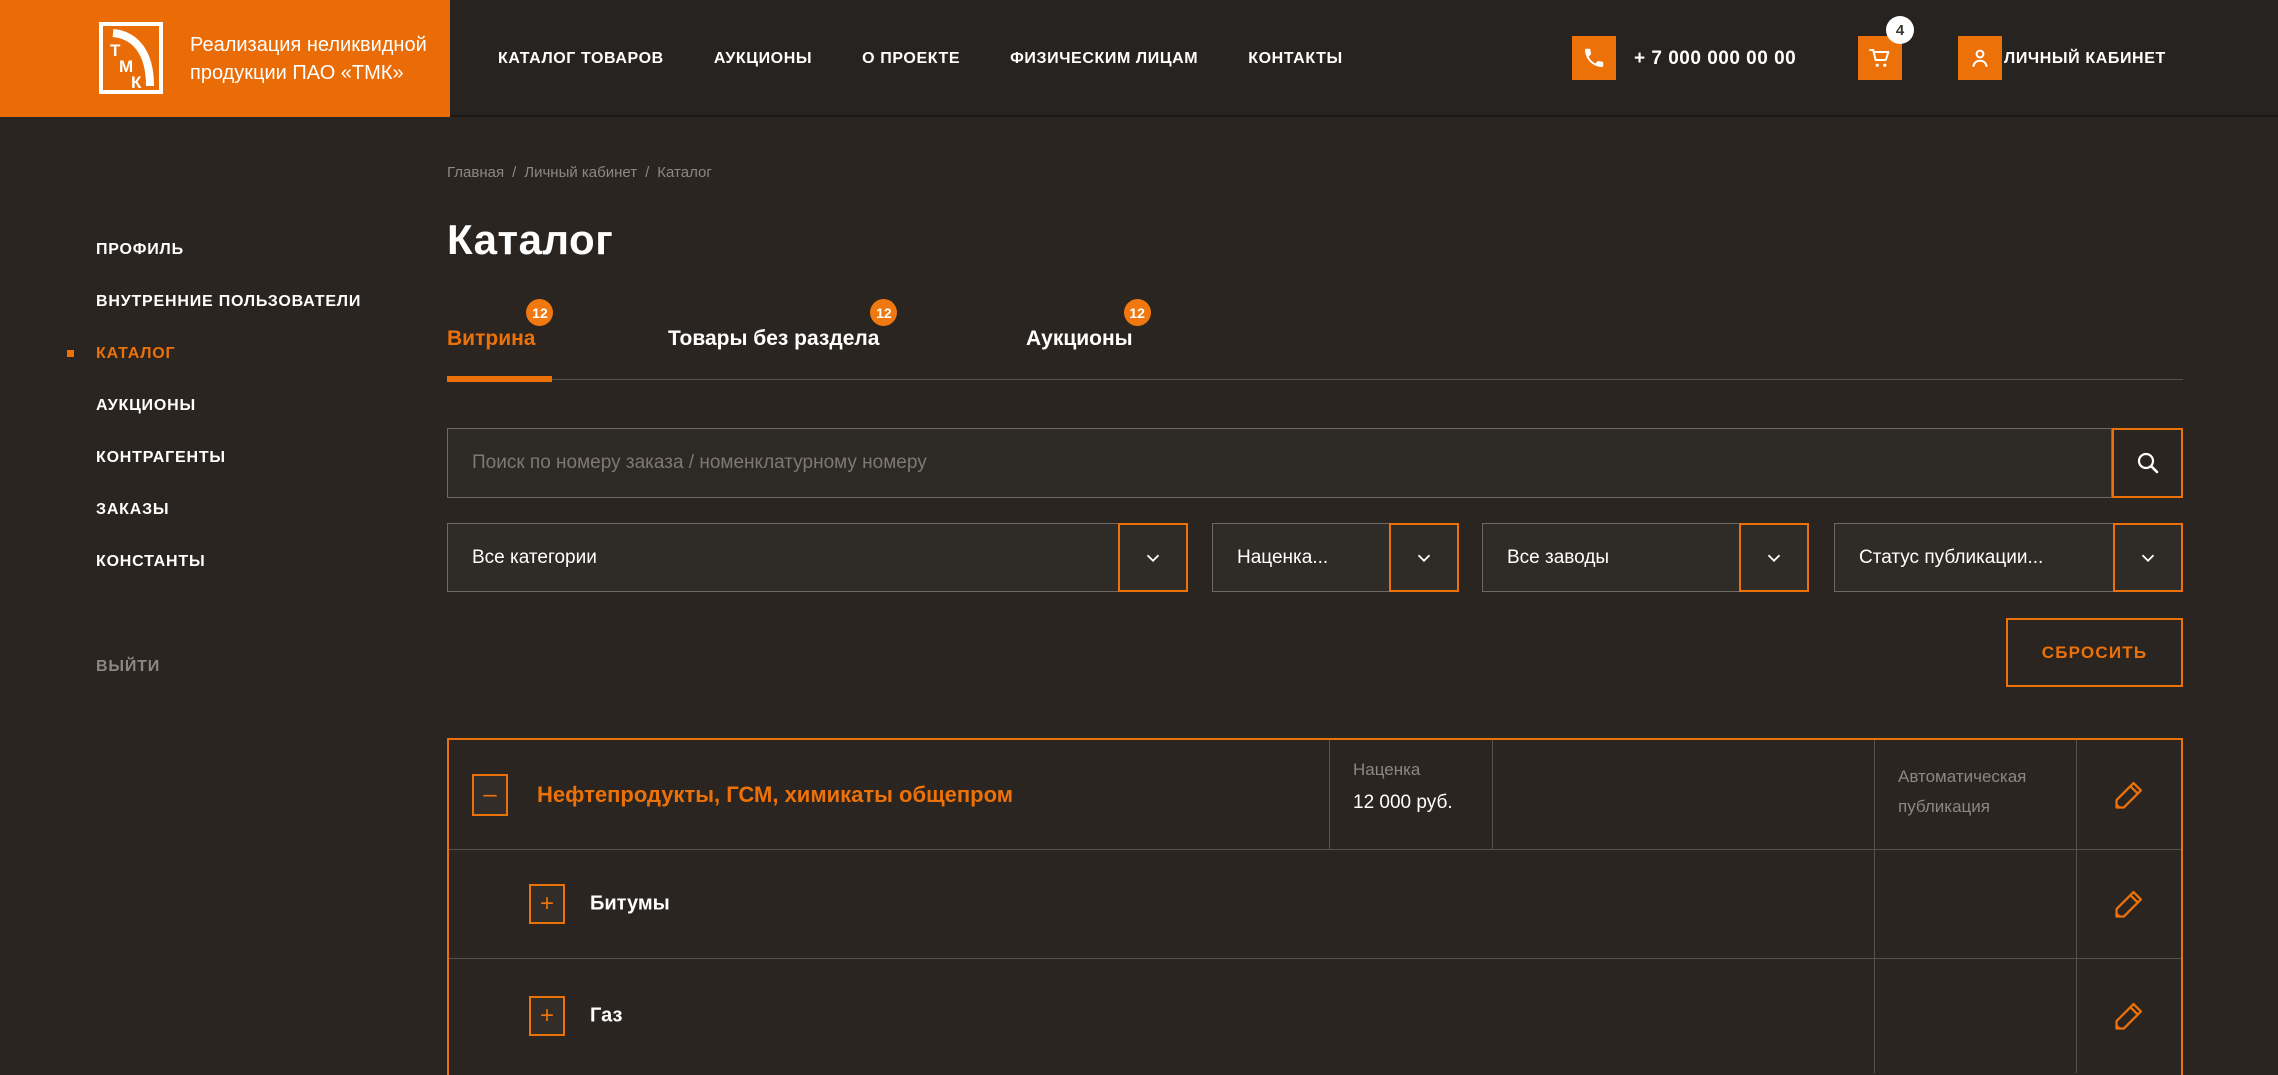  Describe the element at coordinates (774, 338) in the screenshot. I see `tab-label: Товары без раздела` at that location.